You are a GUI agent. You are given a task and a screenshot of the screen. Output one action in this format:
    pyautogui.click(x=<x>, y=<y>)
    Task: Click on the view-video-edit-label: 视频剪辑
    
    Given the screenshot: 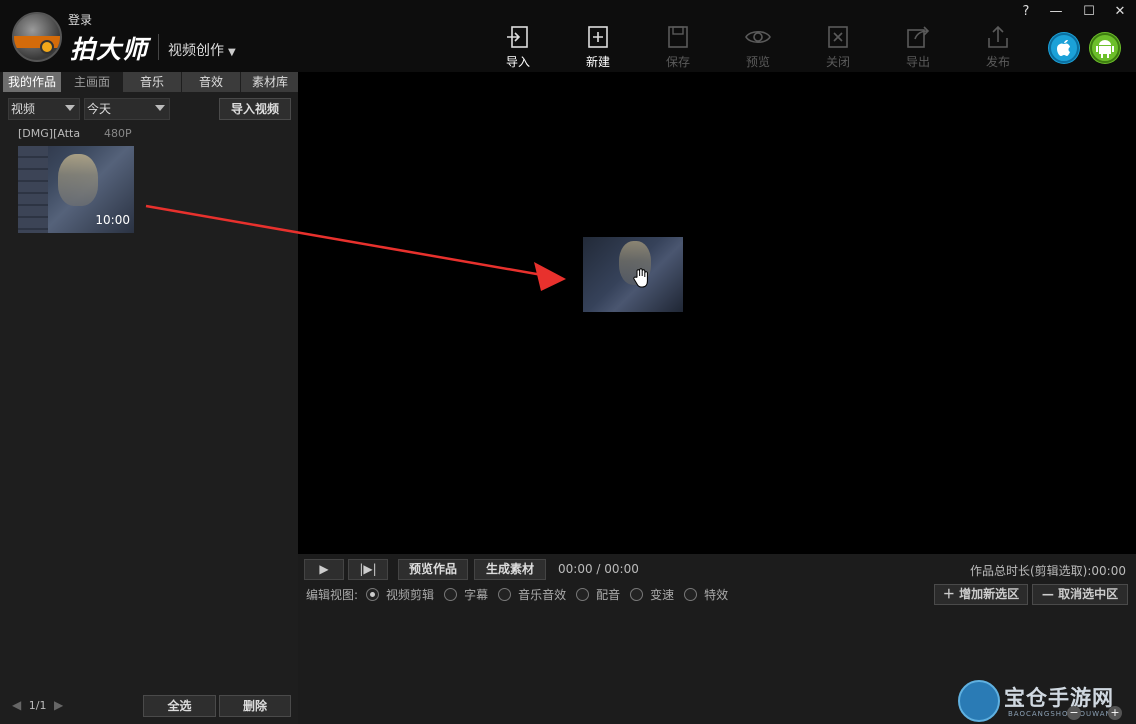 What is the action you would take?
    pyautogui.click(x=410, y=595)
    